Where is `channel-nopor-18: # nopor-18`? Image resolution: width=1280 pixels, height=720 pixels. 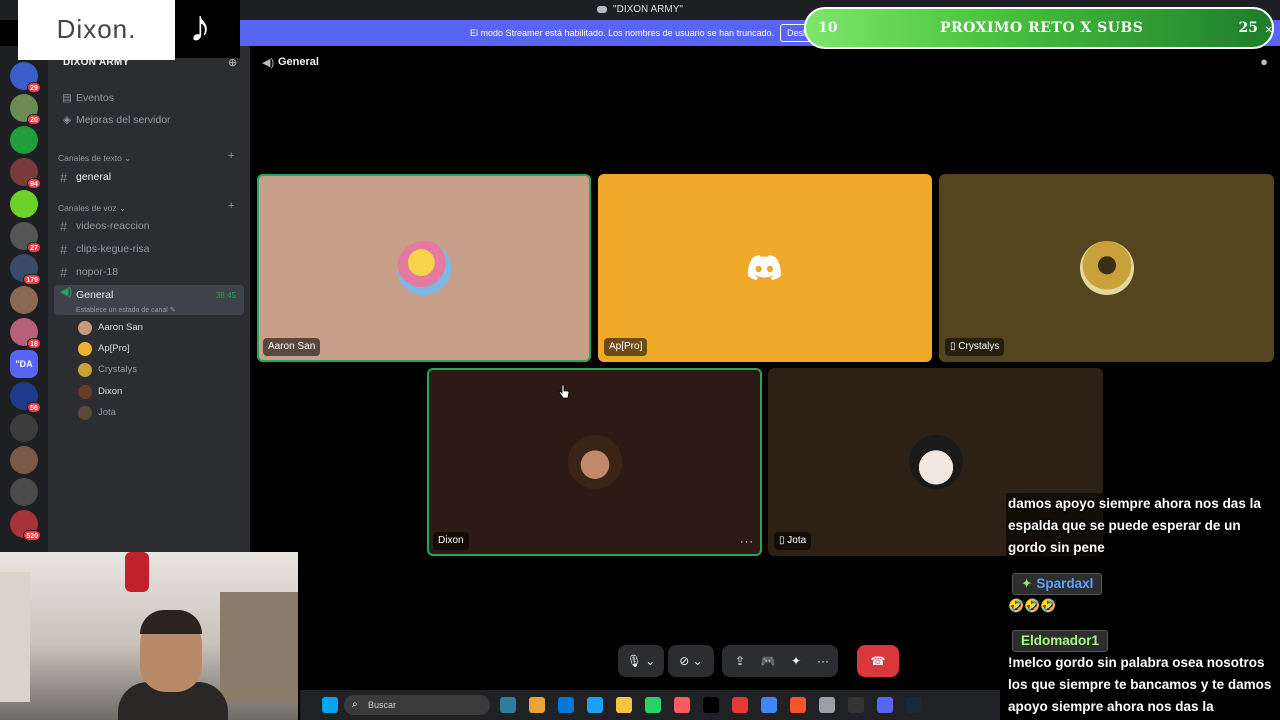 channel-nopor-18: # nopor-18 is located at coordinates (149, 272).